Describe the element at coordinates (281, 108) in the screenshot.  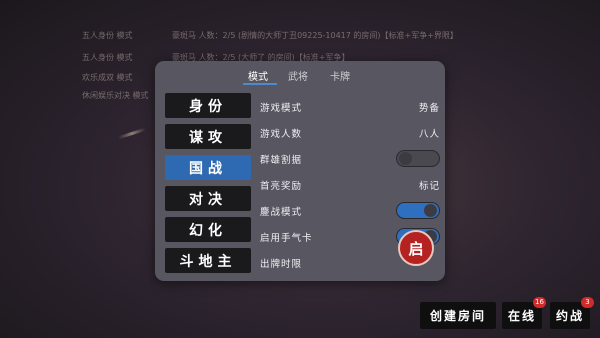
I see `option-label: 游戏模式` at that location.